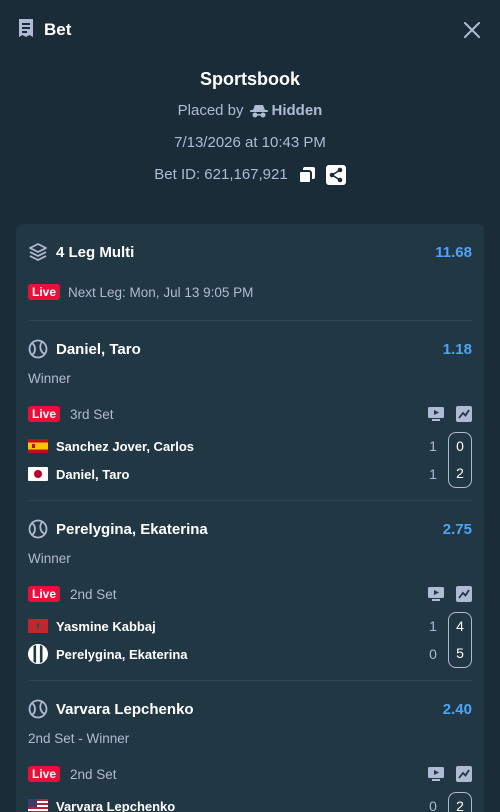 Image resolution: width=500 pixels, height=812 pixels. I want to click on game-score-box: 0 2, so click(460, 460).